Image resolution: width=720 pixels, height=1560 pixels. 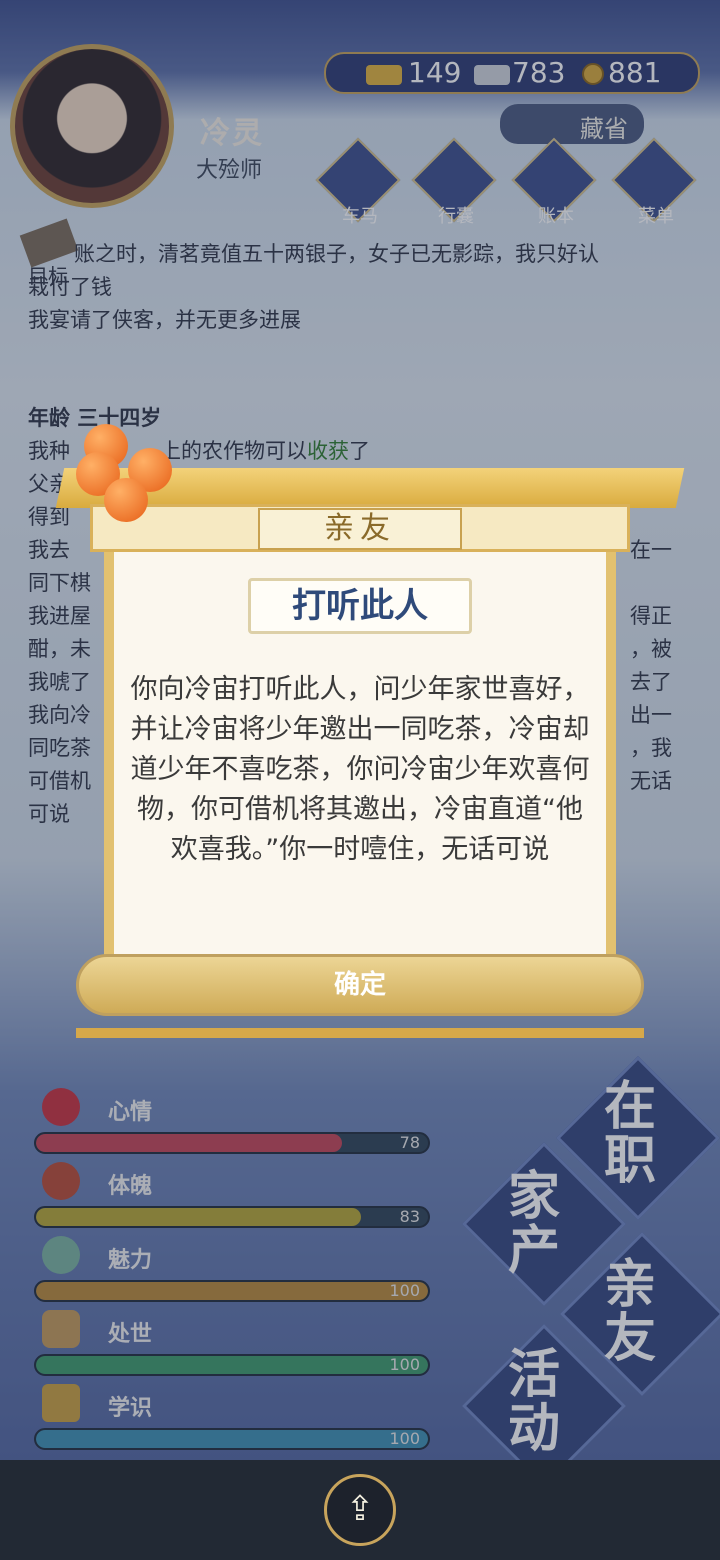 I want to click on share-icon: ⇪, so click(x=360, y=1510).